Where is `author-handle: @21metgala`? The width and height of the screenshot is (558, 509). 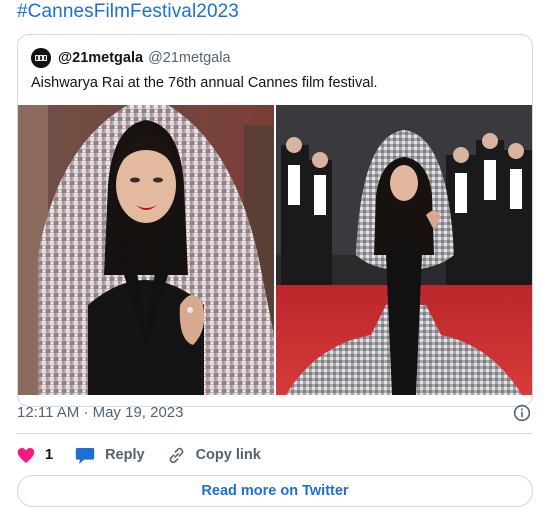
author-handle: @21metgala is located at coordinates (189, 58).